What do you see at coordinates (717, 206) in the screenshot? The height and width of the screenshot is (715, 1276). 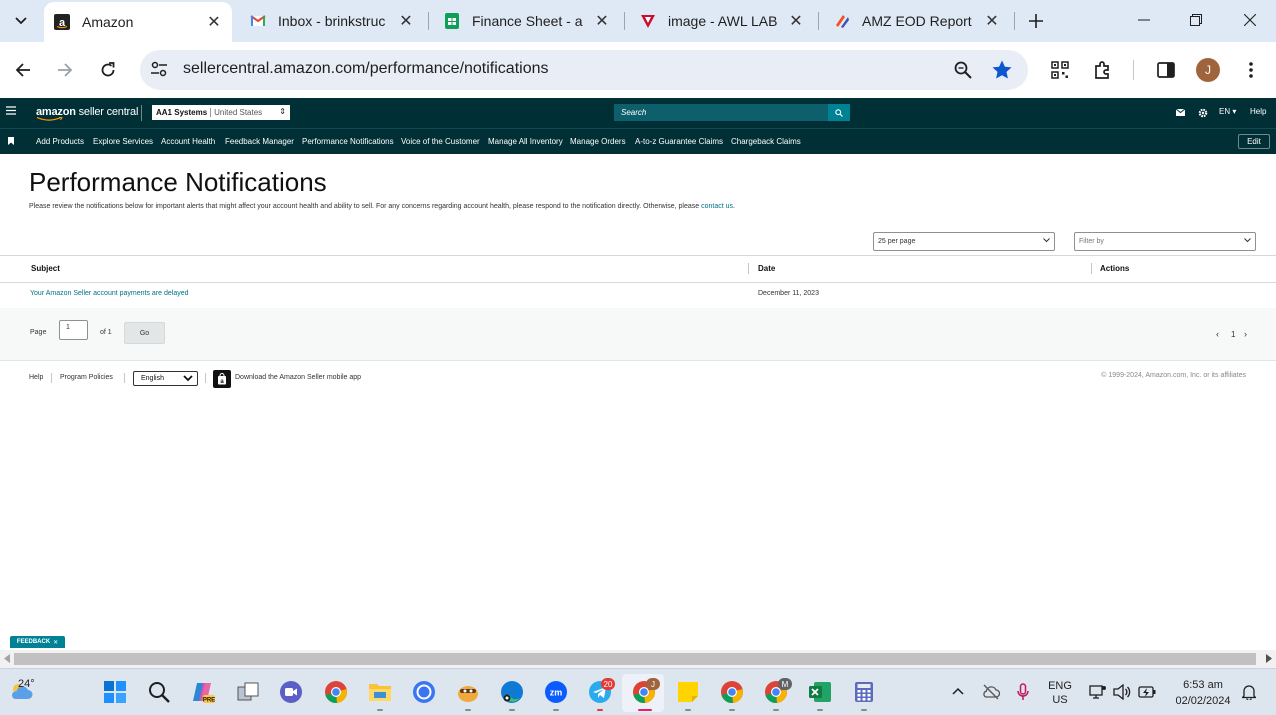 I see `contact-us-link: contact us` at bounding box center [717, 206].